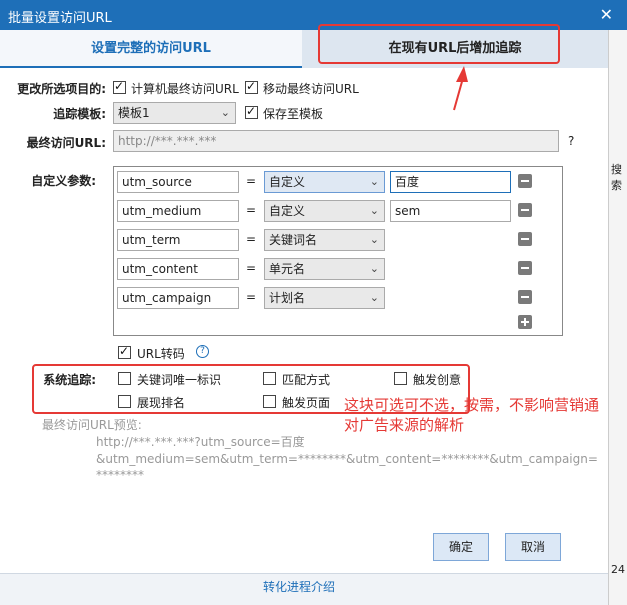  Describe the element at coordinates (178, 240) in the screenshot. I see `param-key-input: utm_term` at that location.